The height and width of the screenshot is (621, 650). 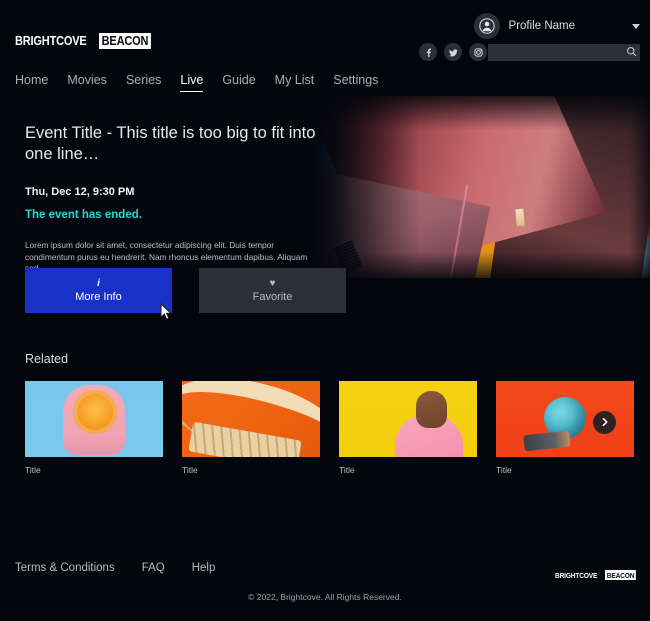 I want to click on brand-logo: BRIGHTCOVE BEACON, so click(x=86, y=41).